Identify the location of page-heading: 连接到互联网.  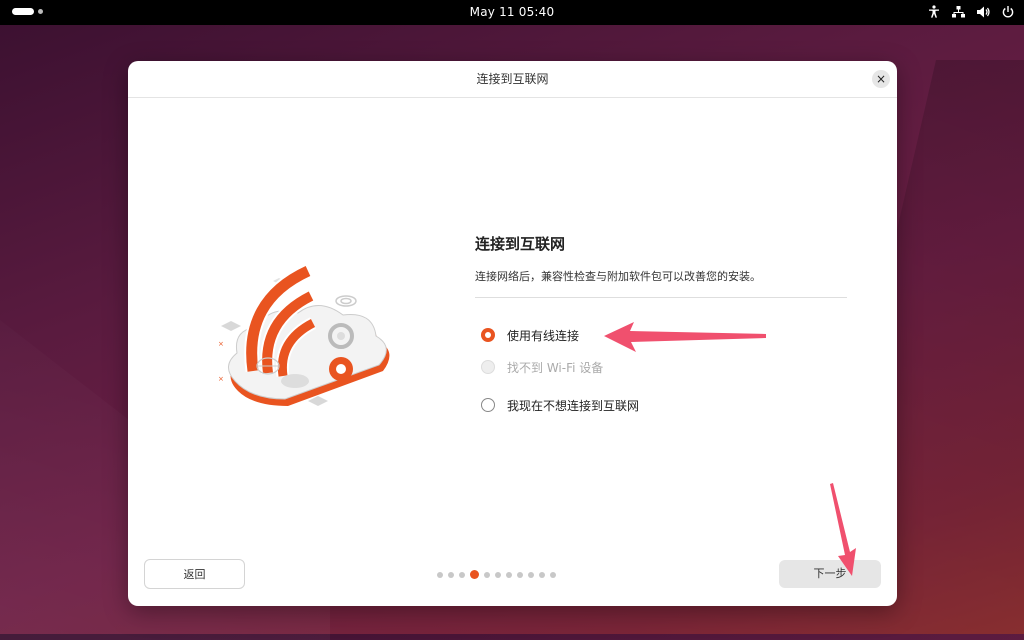
(520, 244).